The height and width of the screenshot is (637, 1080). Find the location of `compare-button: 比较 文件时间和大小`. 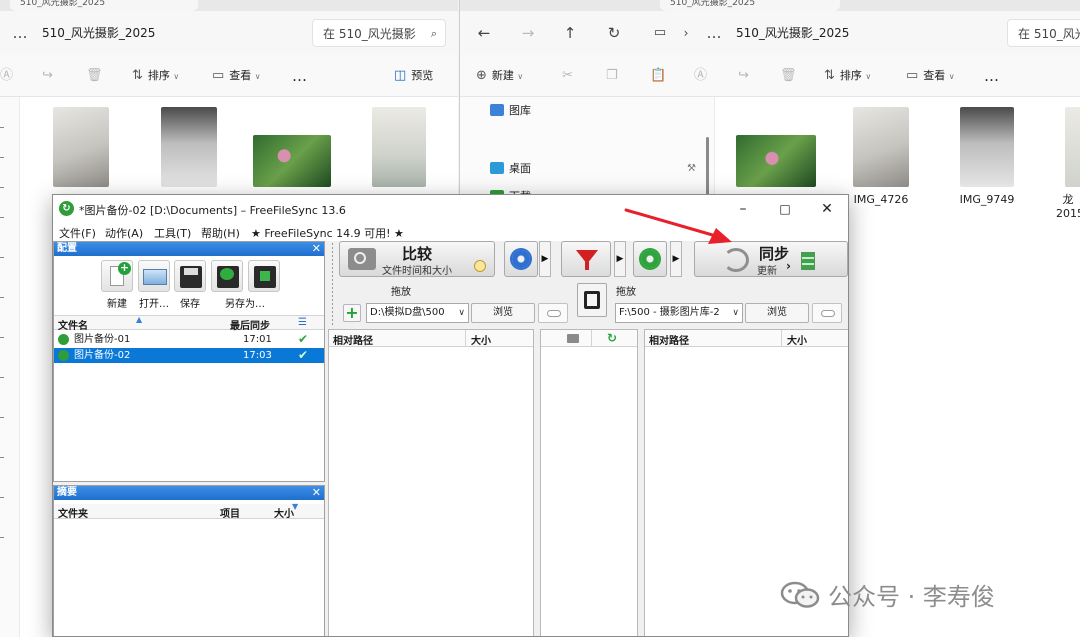

compare-button: 比较 文件时间和大小 is located at coordinates (417, 259).